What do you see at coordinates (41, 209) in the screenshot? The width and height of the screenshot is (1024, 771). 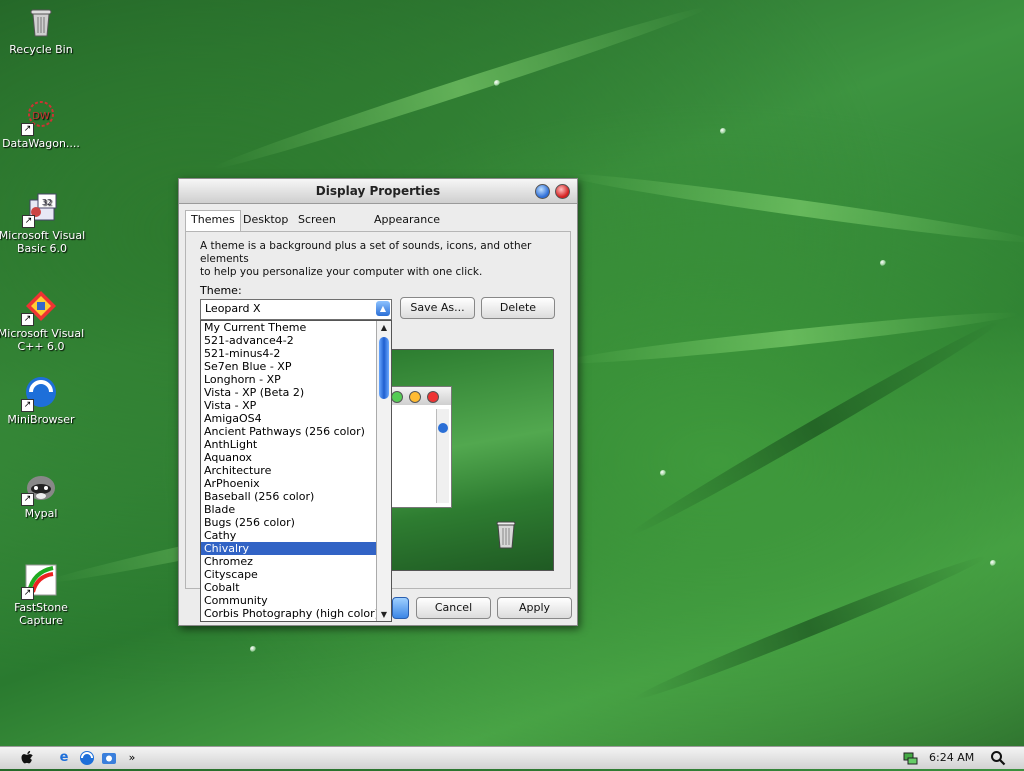 I see `visual-basic-icon: 32 ↗` at bounding box center [41, 209].